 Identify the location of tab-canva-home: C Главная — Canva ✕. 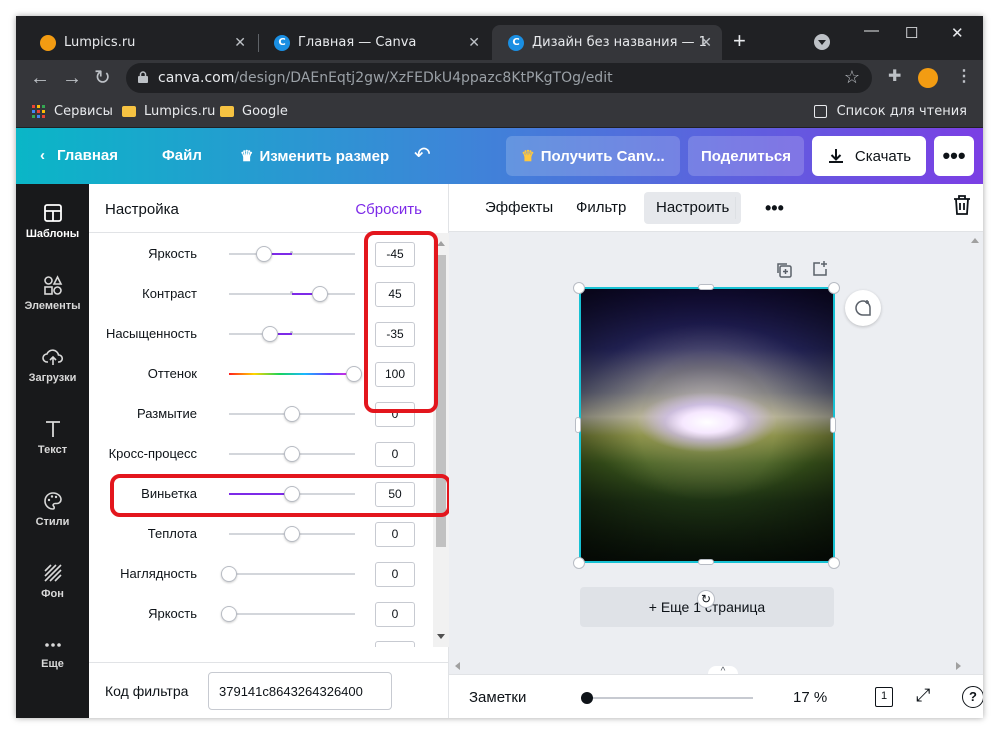
(374, 42).